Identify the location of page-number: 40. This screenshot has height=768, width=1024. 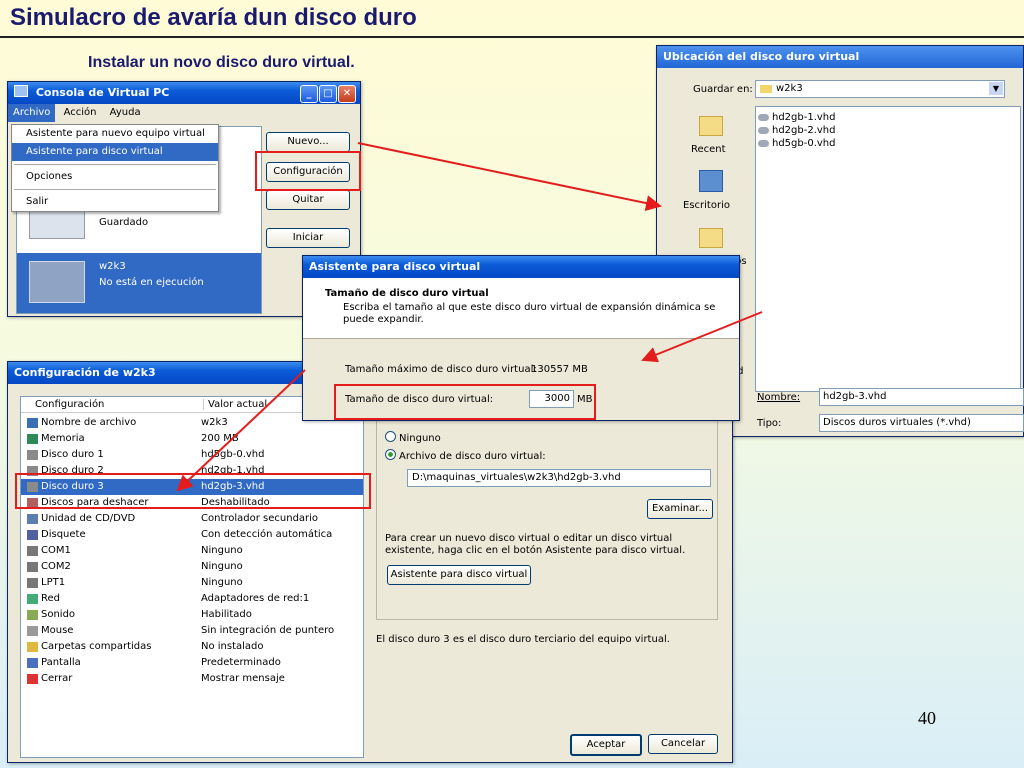
(927, 718).